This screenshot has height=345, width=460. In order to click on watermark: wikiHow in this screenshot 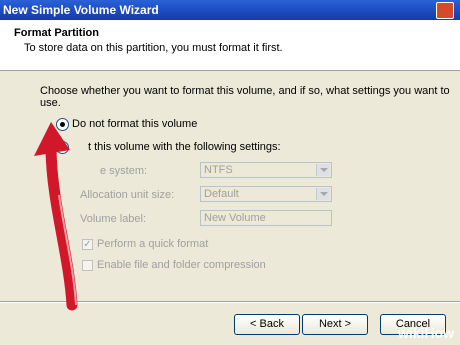, I will do `click(426, 333)`.